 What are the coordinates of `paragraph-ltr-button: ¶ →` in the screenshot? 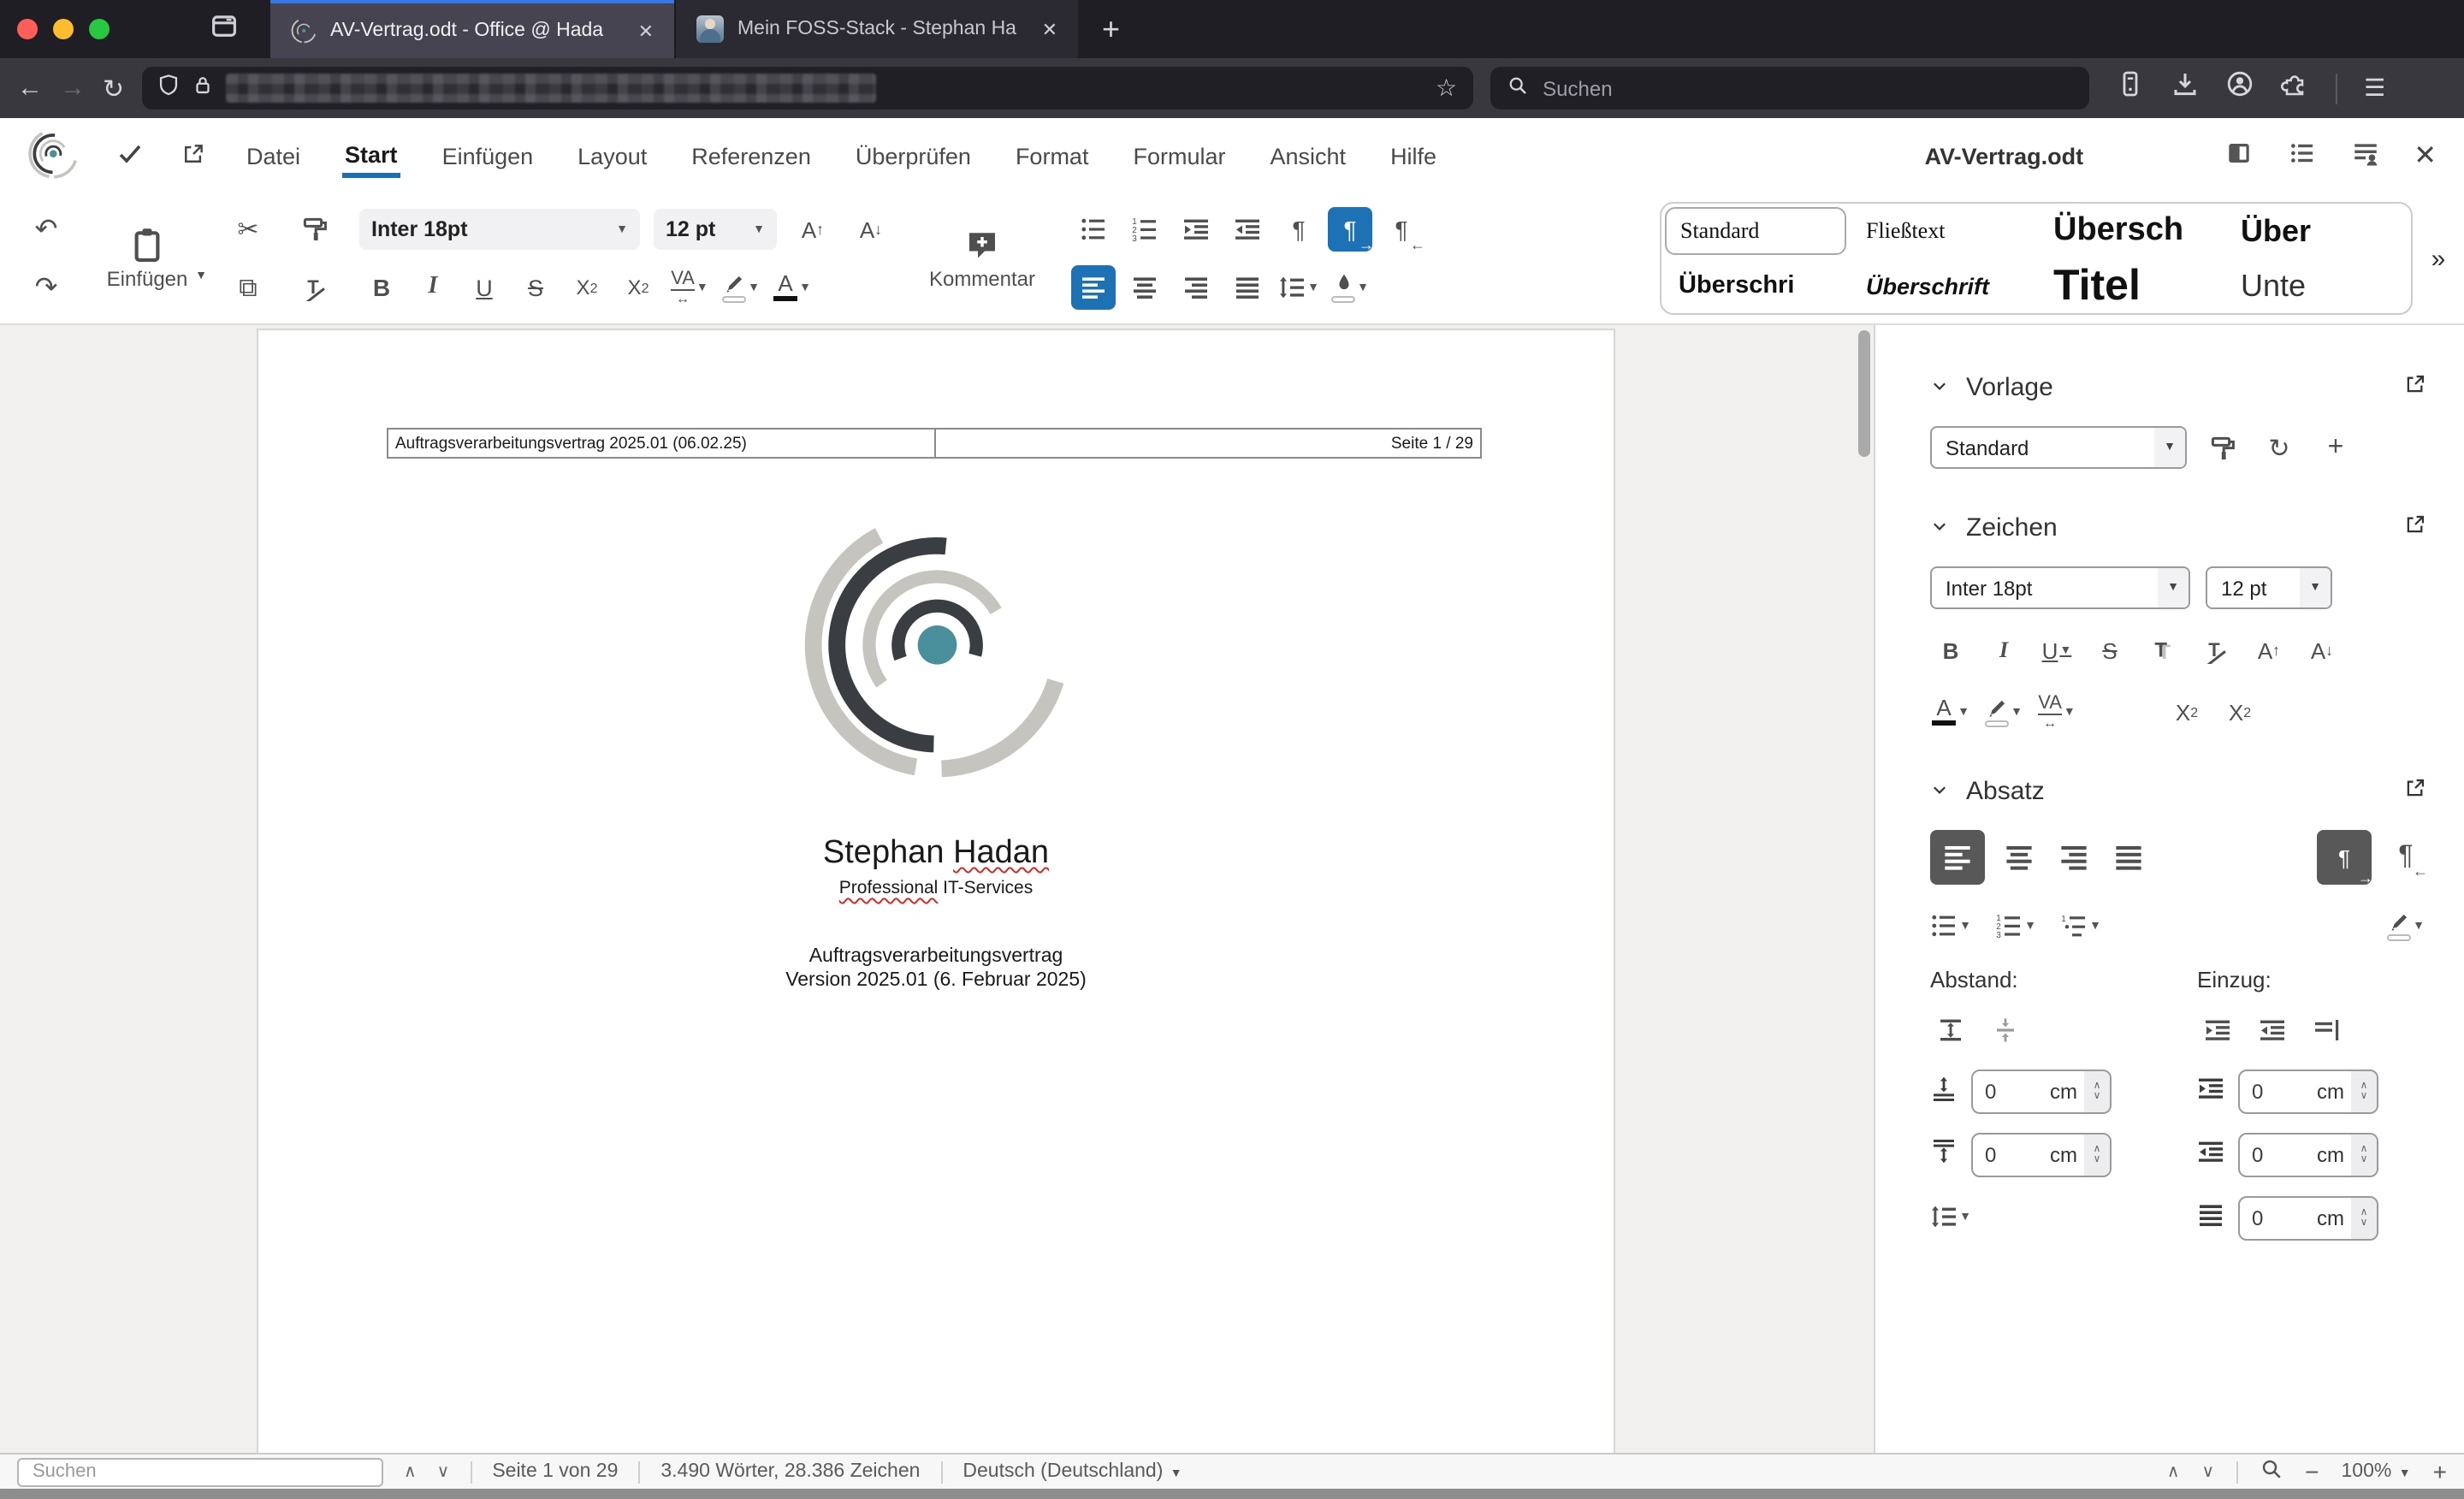 It's located at (1351, 230).